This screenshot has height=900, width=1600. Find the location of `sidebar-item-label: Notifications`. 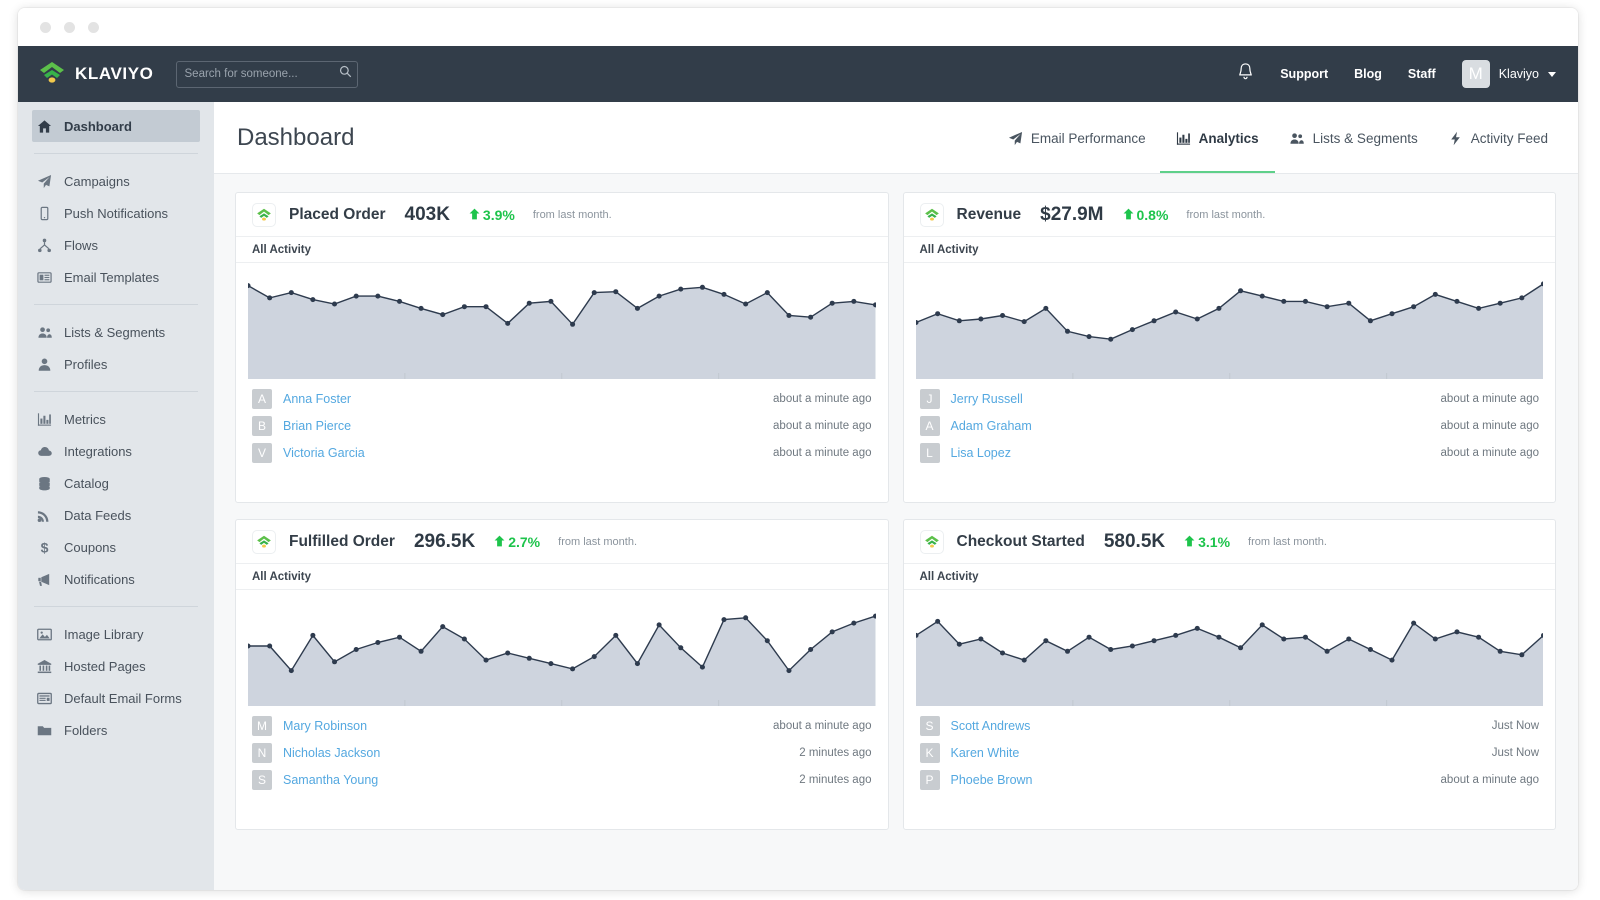

sidebar-item-label: Notifications is located at coordinates (99, 579).